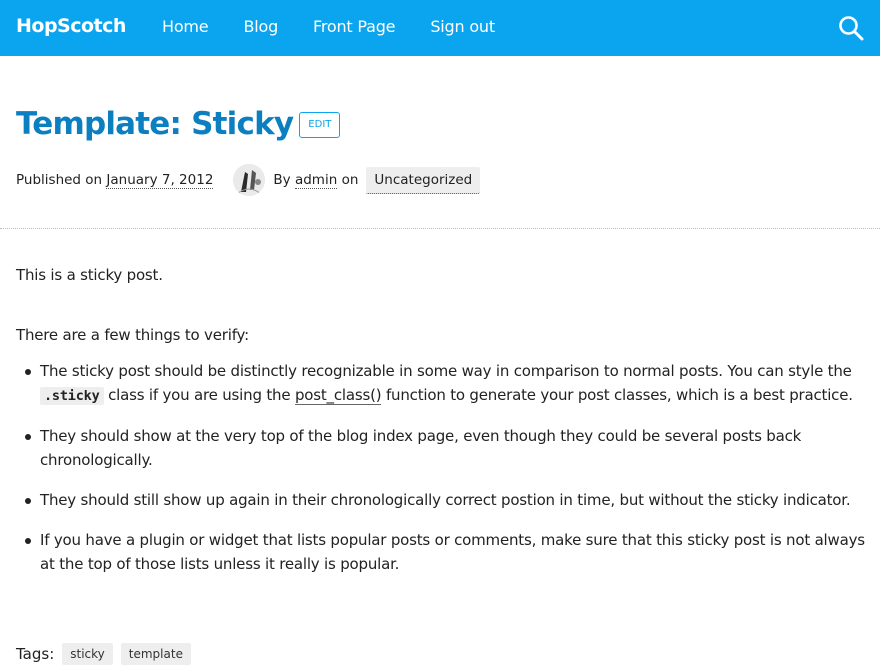 The height and width of the screenshot is (665, 880). What do you see at coordinates (35, 654) in the screenshot?
I see `tags-label: Tags:` at bounding box center [35, 654].